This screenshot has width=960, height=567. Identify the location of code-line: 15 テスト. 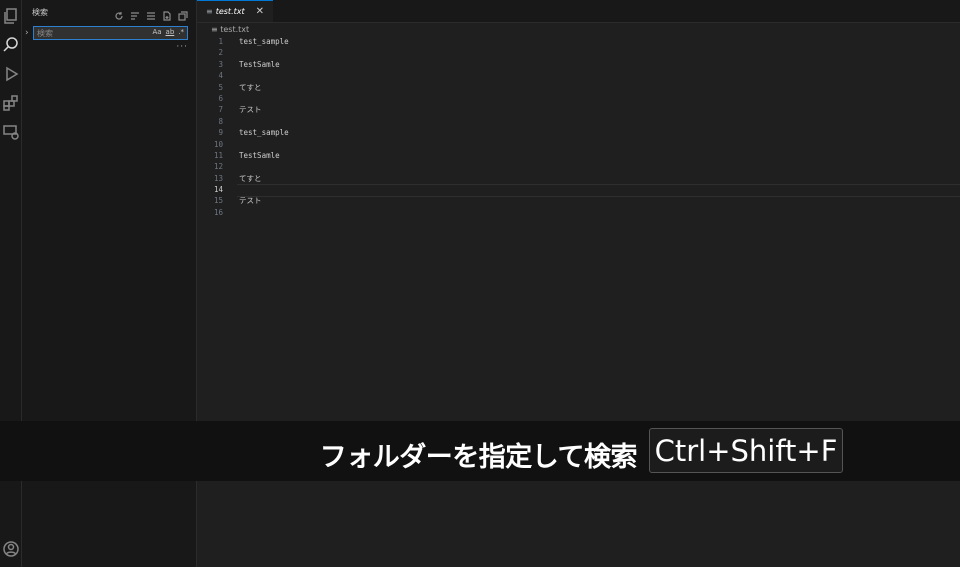
(578, 200).